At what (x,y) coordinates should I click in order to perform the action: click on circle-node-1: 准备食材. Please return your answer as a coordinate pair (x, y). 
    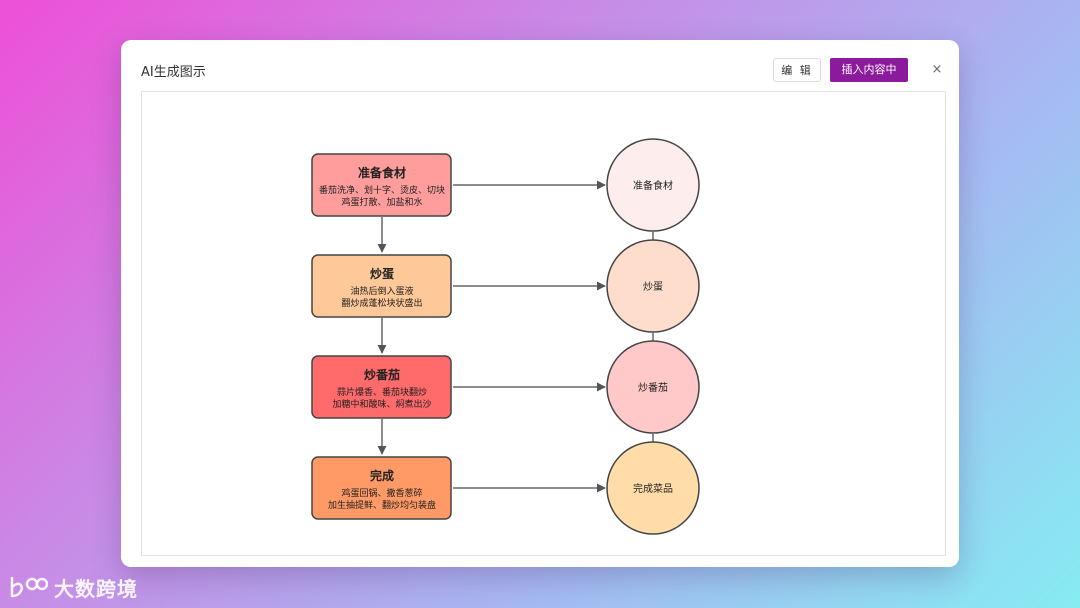
    Looking at the image, I should click on (653, 185).